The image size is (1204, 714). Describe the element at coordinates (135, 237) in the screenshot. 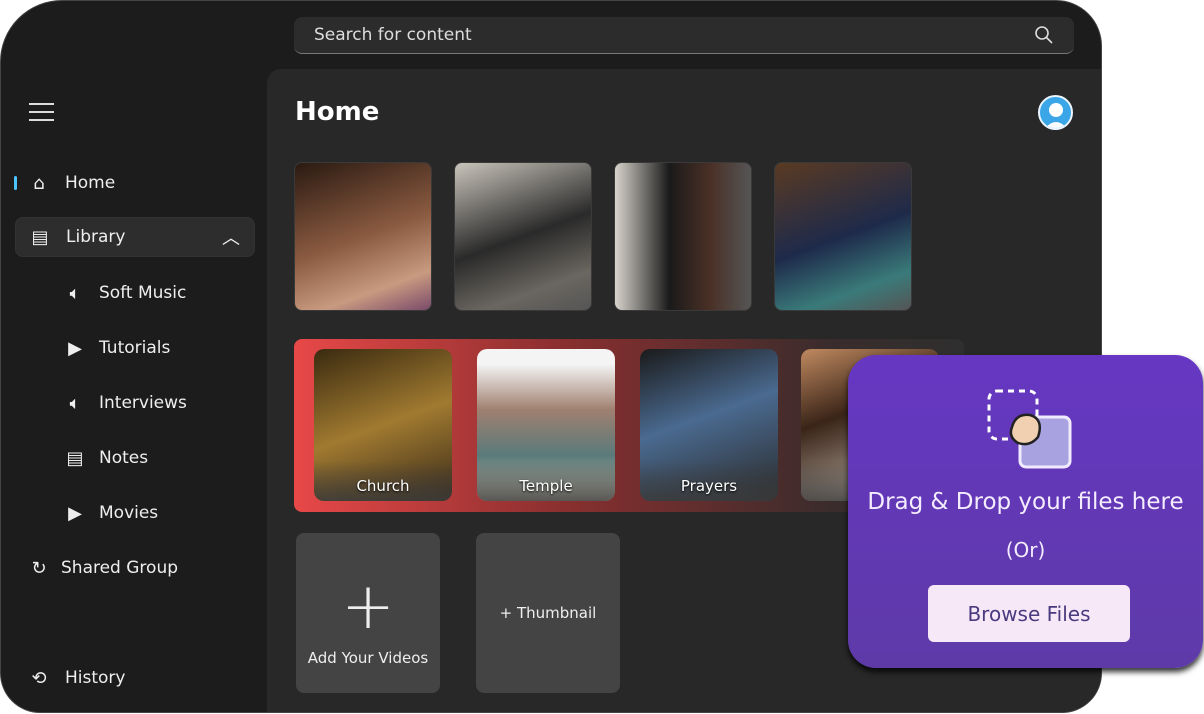

I see `sidebar-item-library: ▤ Library ︿` at that location.